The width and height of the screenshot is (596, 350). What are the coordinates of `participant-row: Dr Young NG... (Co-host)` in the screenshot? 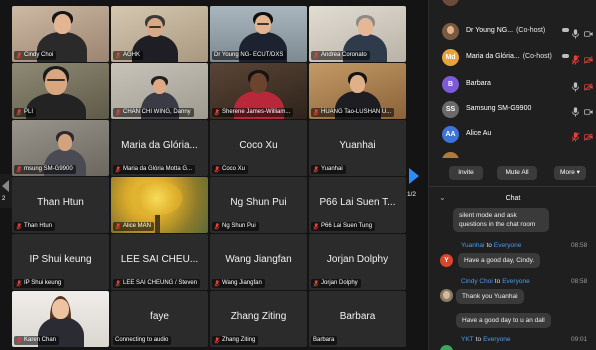 It's located at (512, 31).